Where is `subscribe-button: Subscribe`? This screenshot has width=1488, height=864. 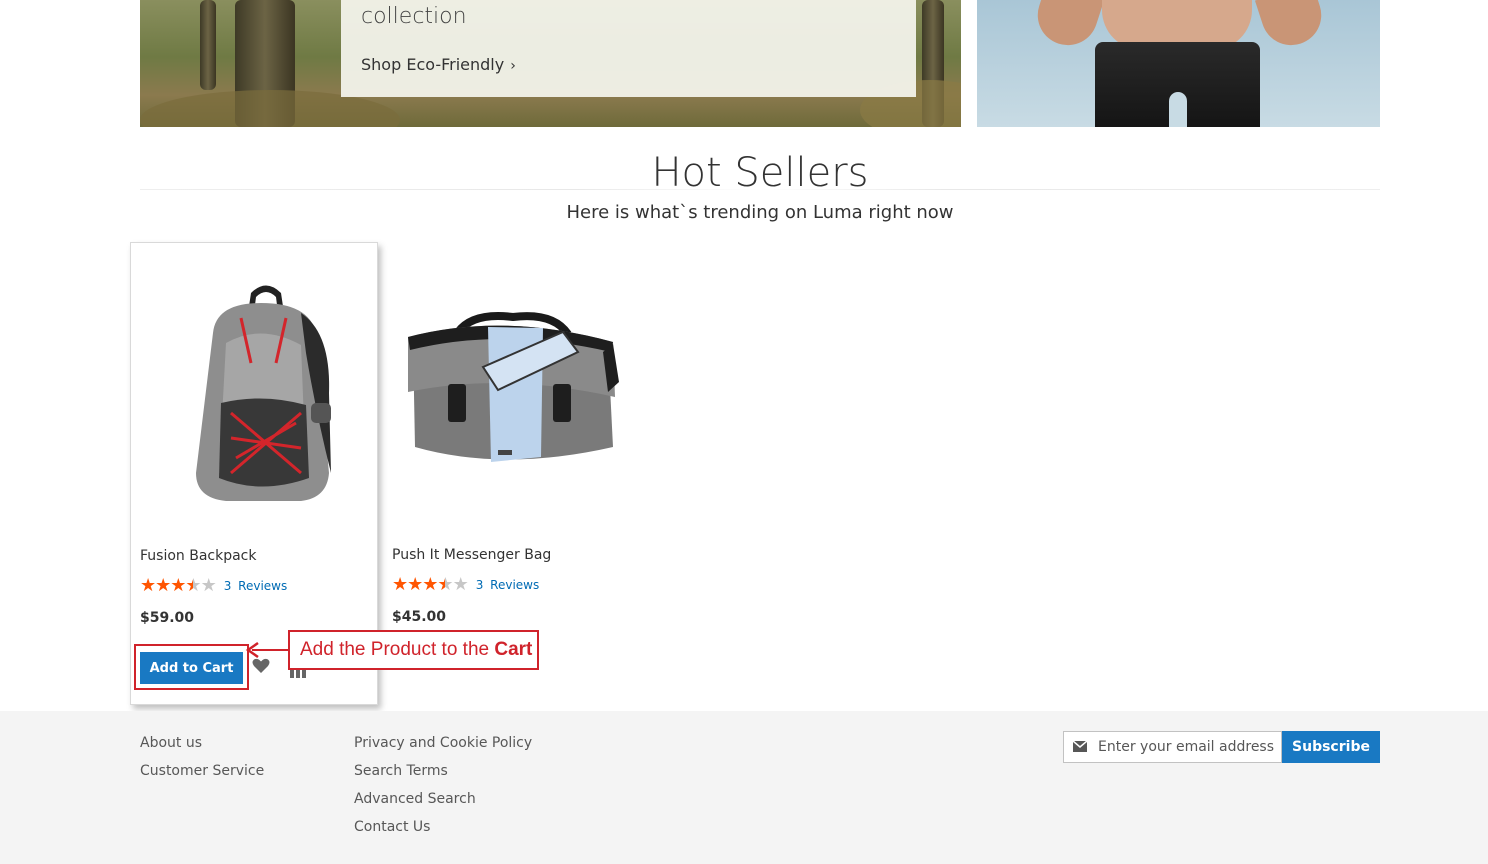 subscribe-button: Subscribe is located at coordinates (1331, 747).